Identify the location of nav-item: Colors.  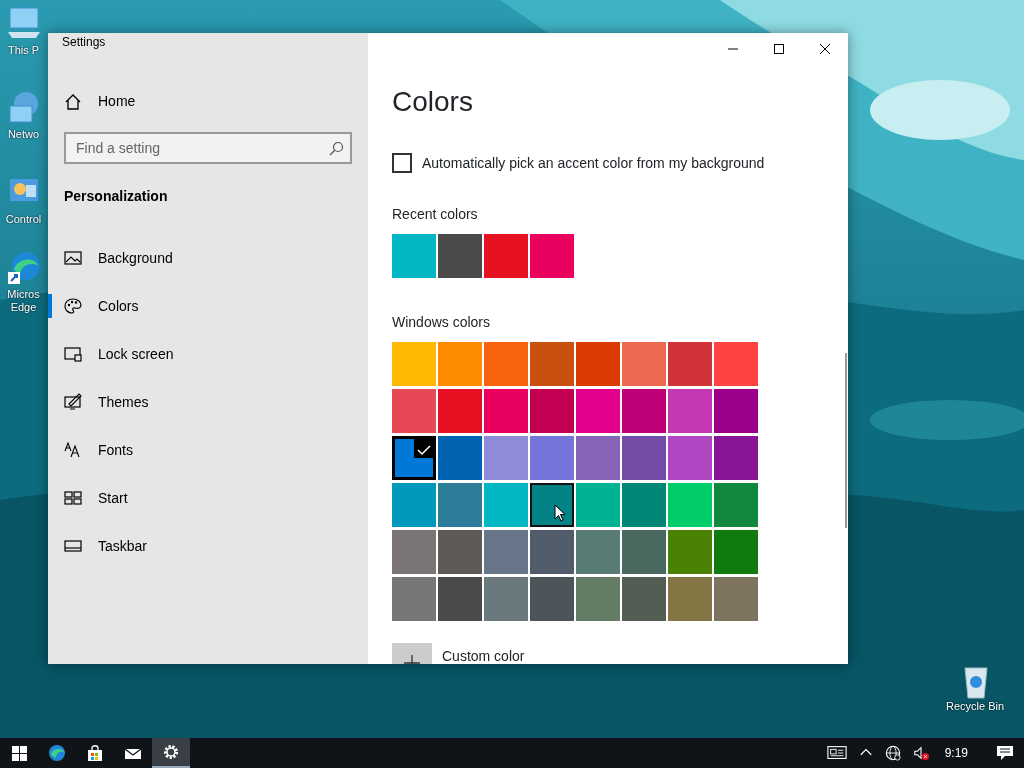
(200, 306).